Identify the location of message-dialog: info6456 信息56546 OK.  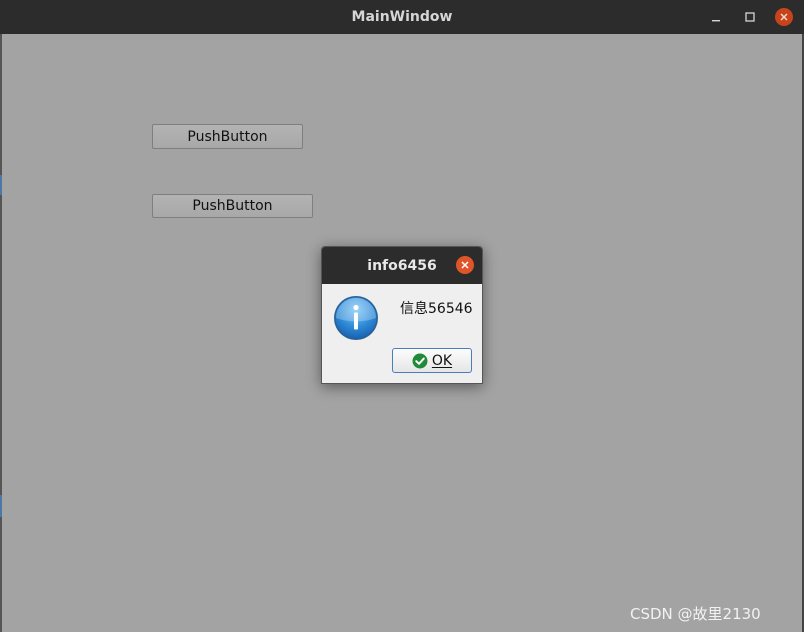
(402, 315).